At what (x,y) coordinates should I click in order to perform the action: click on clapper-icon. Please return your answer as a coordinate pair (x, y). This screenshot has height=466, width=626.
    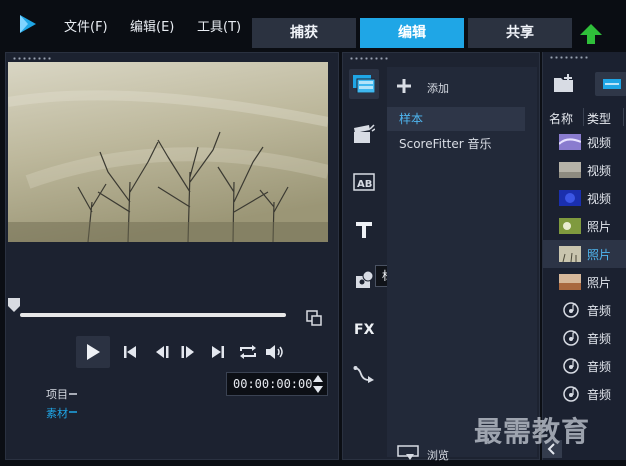
    Looking at the image, I should click on (364, 133).